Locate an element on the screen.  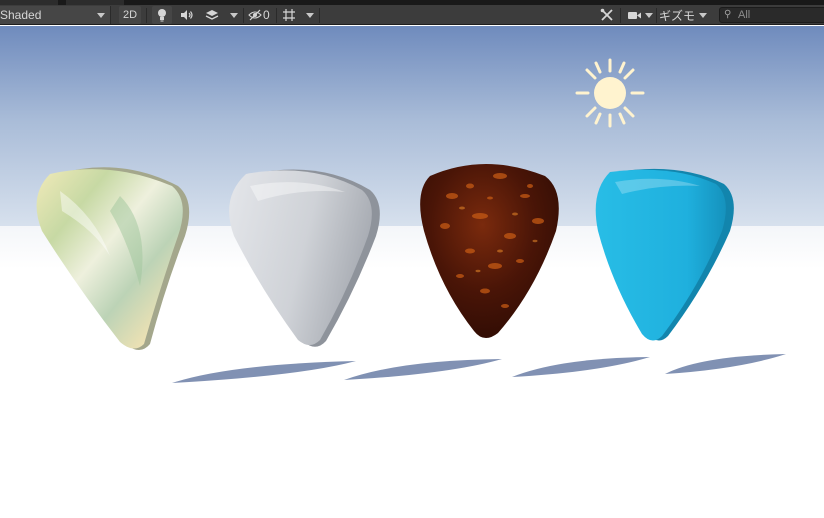
search-icon: ⚲ is located at coordinates (728, 14).